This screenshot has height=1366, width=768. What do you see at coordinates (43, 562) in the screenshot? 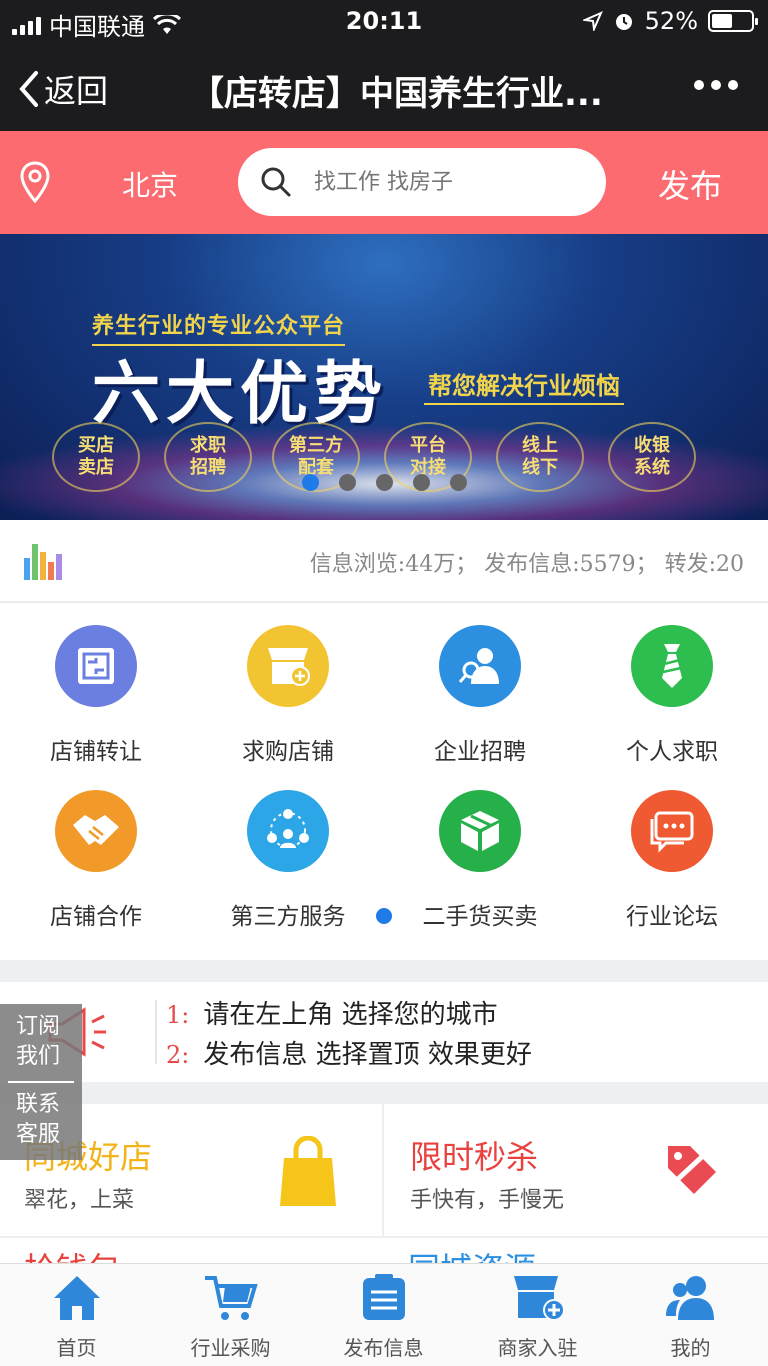
I see `bar-chart-icon` at bounding box center [43, 562].